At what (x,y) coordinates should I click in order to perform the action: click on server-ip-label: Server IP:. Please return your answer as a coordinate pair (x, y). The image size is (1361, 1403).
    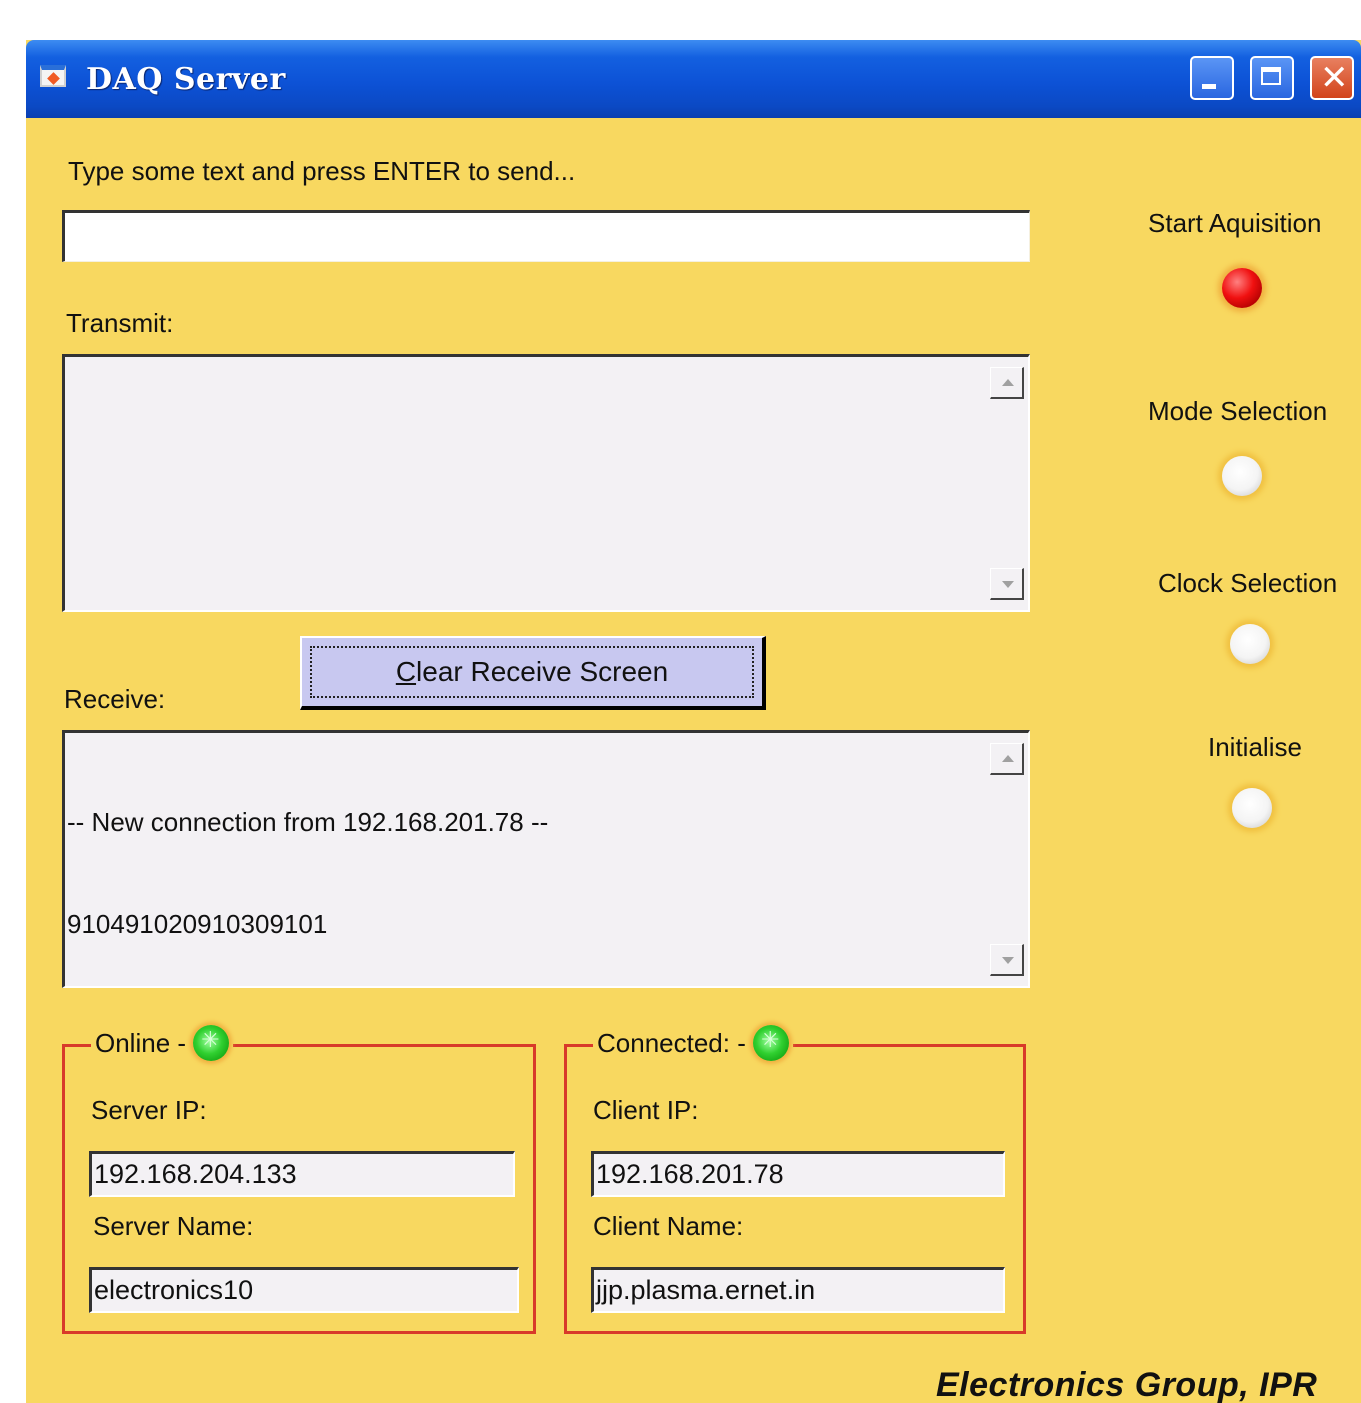
    Looking at the image, I should click on (149, 1110).